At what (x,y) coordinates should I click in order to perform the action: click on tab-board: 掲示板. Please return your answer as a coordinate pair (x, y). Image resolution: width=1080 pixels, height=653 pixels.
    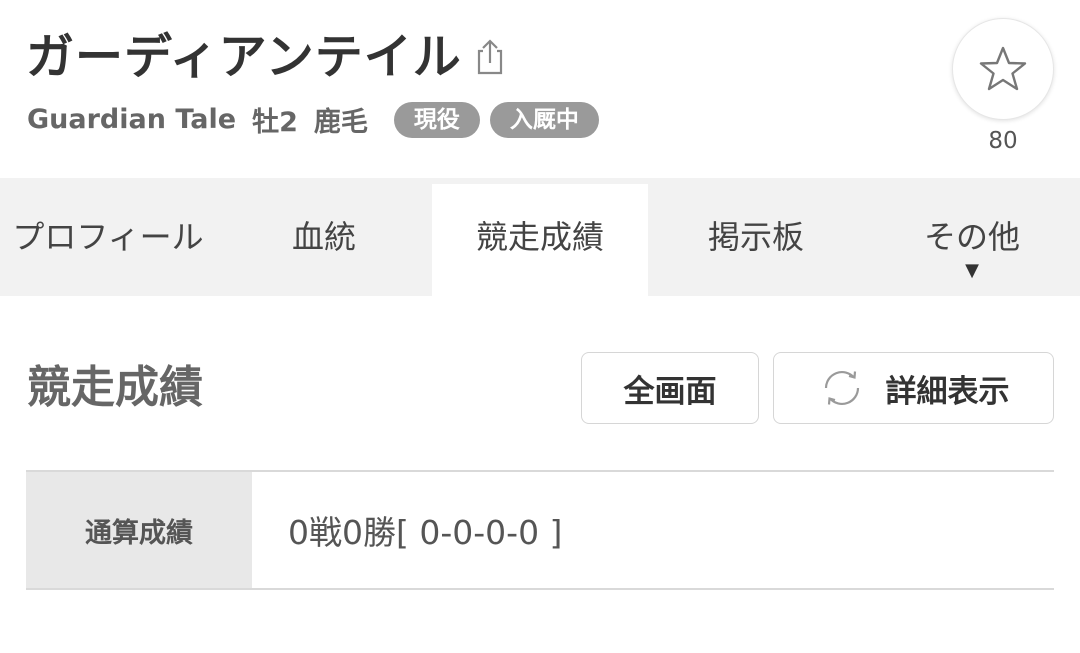
    Looking at the image, I should click on (756, 240).